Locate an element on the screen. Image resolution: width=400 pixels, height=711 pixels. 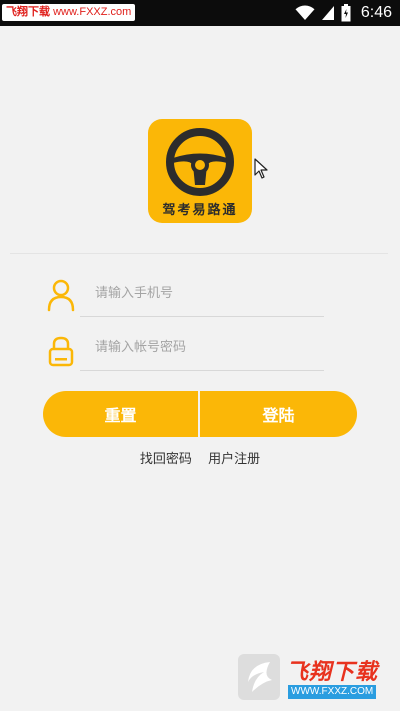
register-link: 用户注册 is located at coordinates (234, 457).